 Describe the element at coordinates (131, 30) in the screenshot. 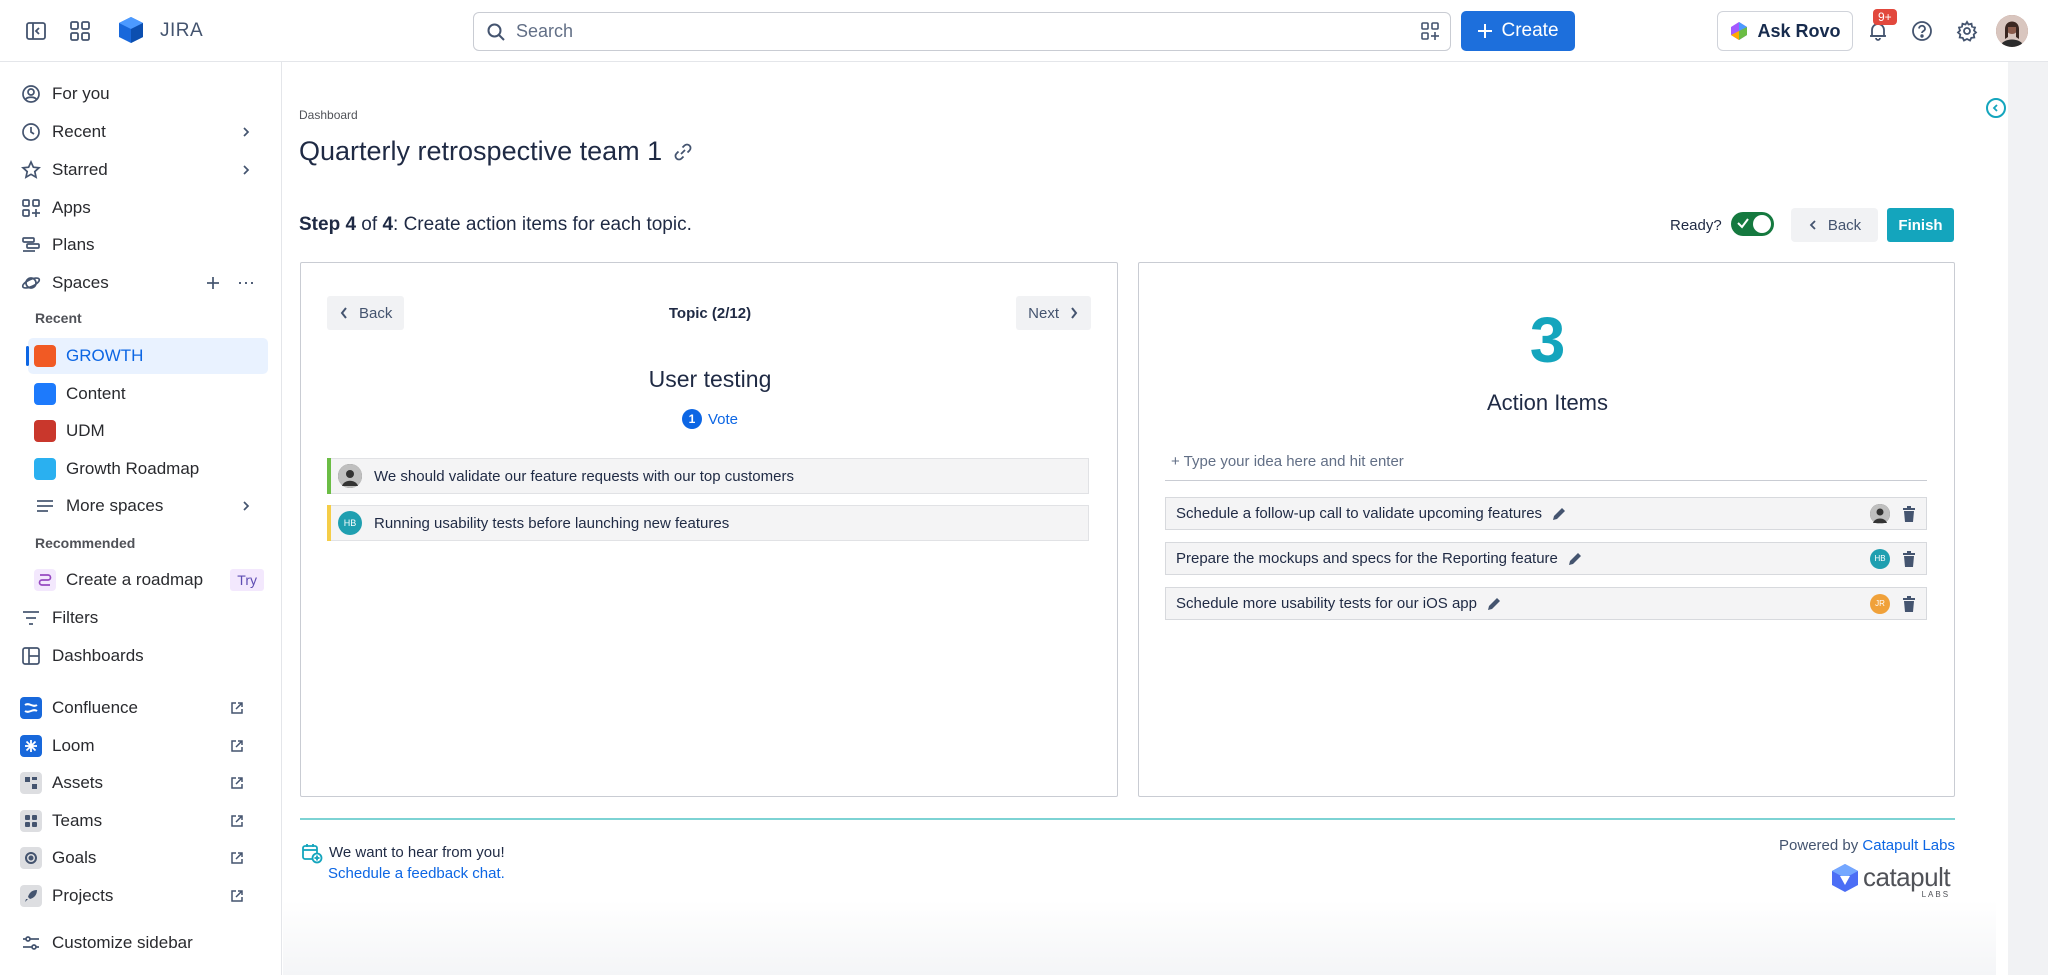

I see `jira-logo-icon` at that location.